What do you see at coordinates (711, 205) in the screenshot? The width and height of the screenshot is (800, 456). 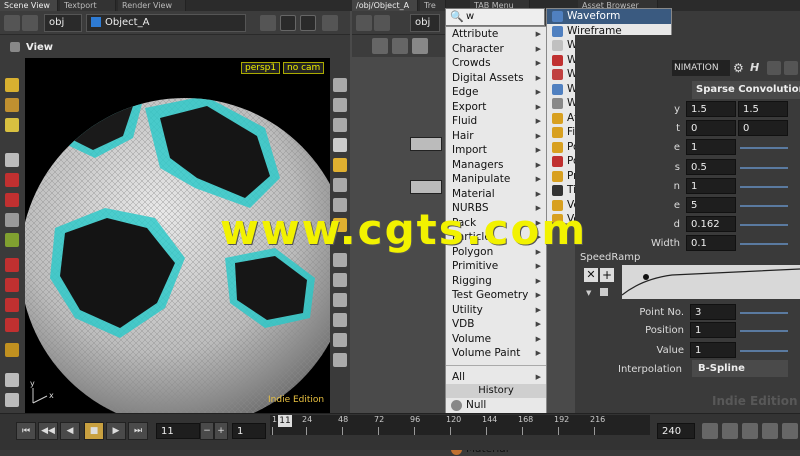 I see `param-field: 5` at bounding box center [711, 205].